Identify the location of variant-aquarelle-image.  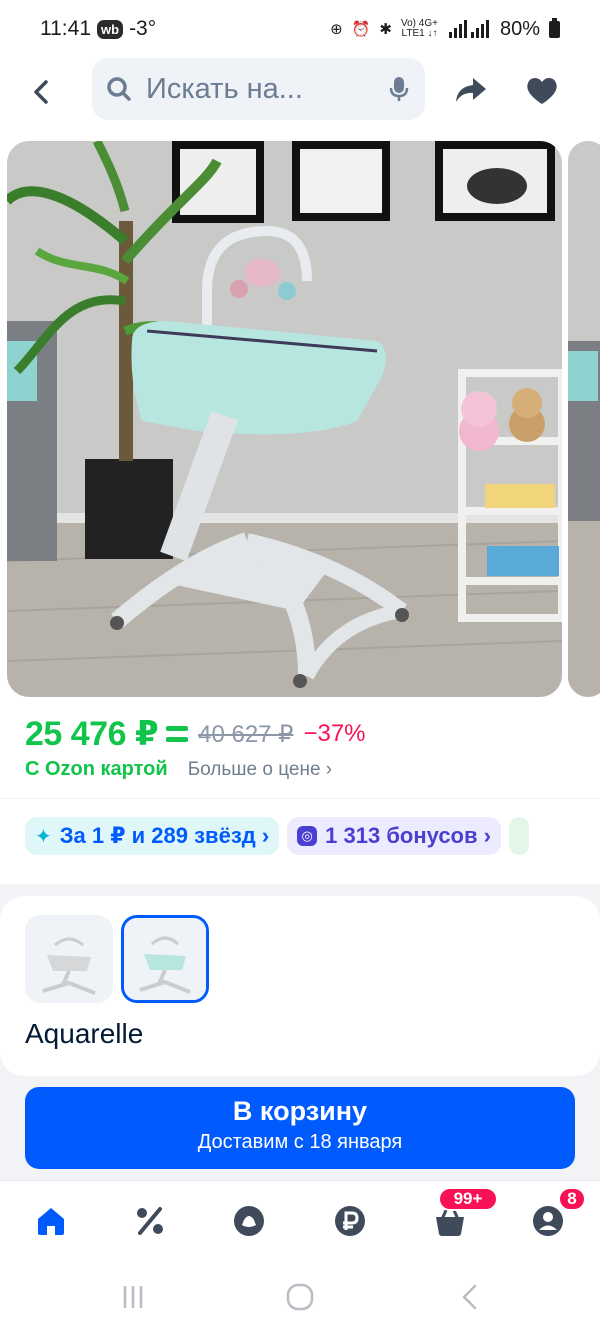
(165, 959).